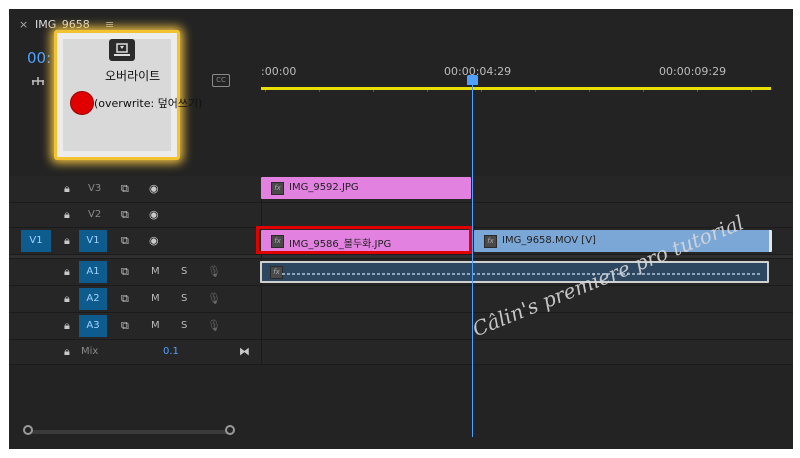  Describe the element at coordinates (133, 76) in the screenshot. I see `callout-title: 오버라이트` at that location.